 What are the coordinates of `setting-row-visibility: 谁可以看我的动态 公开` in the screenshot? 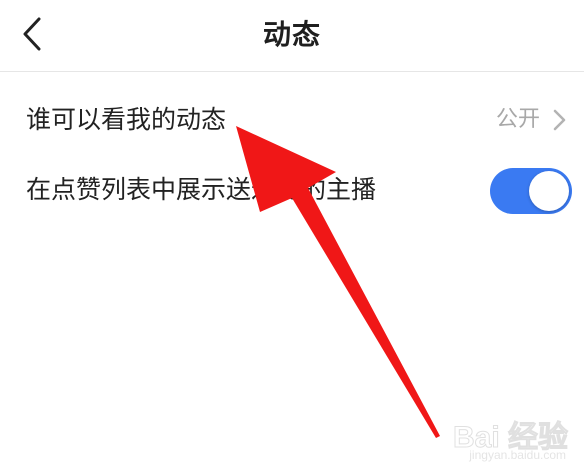 It's located at (292, 120).